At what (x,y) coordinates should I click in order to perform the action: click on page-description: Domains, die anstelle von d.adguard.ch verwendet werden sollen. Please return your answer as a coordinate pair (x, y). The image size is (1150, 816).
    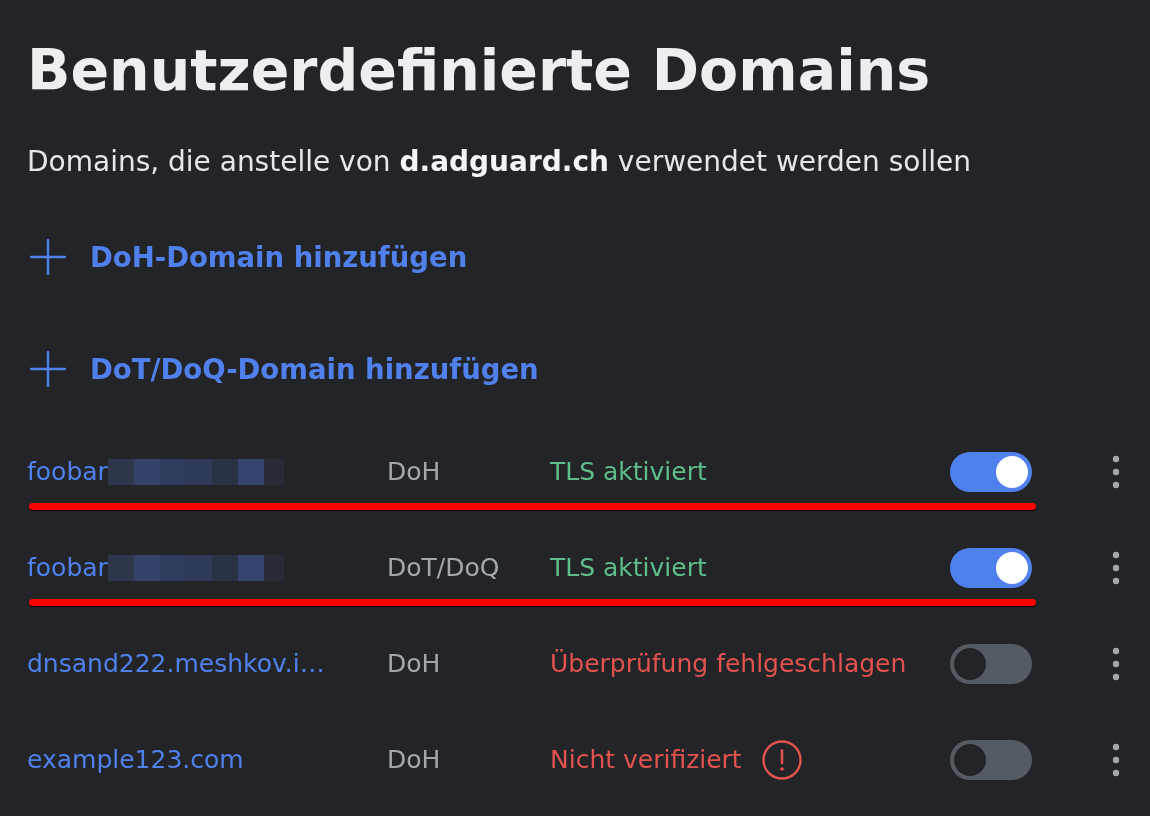
    Looking at the image, I should click on (499, 162).